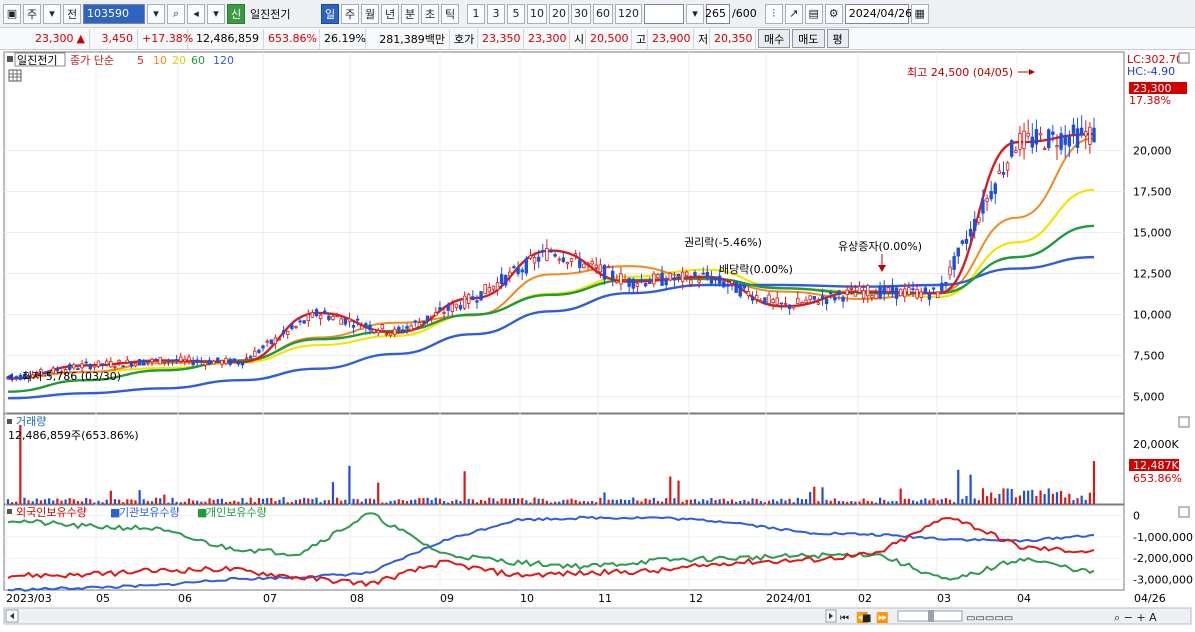  Describe the element at coordinates (878, 13) in the screenshot. I see `date-input: 2024/04/26` at that location.